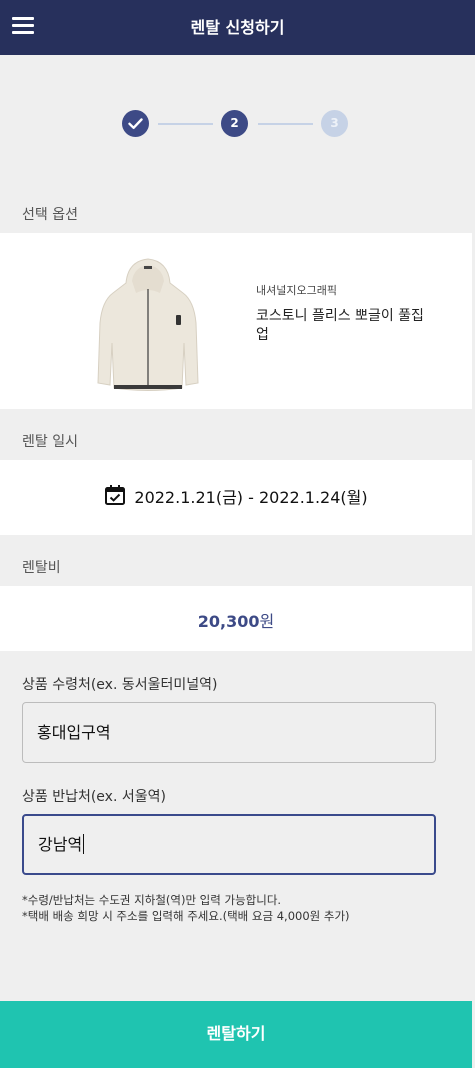  I want to click on progress-stepper: 2 3, so click(237, 123).